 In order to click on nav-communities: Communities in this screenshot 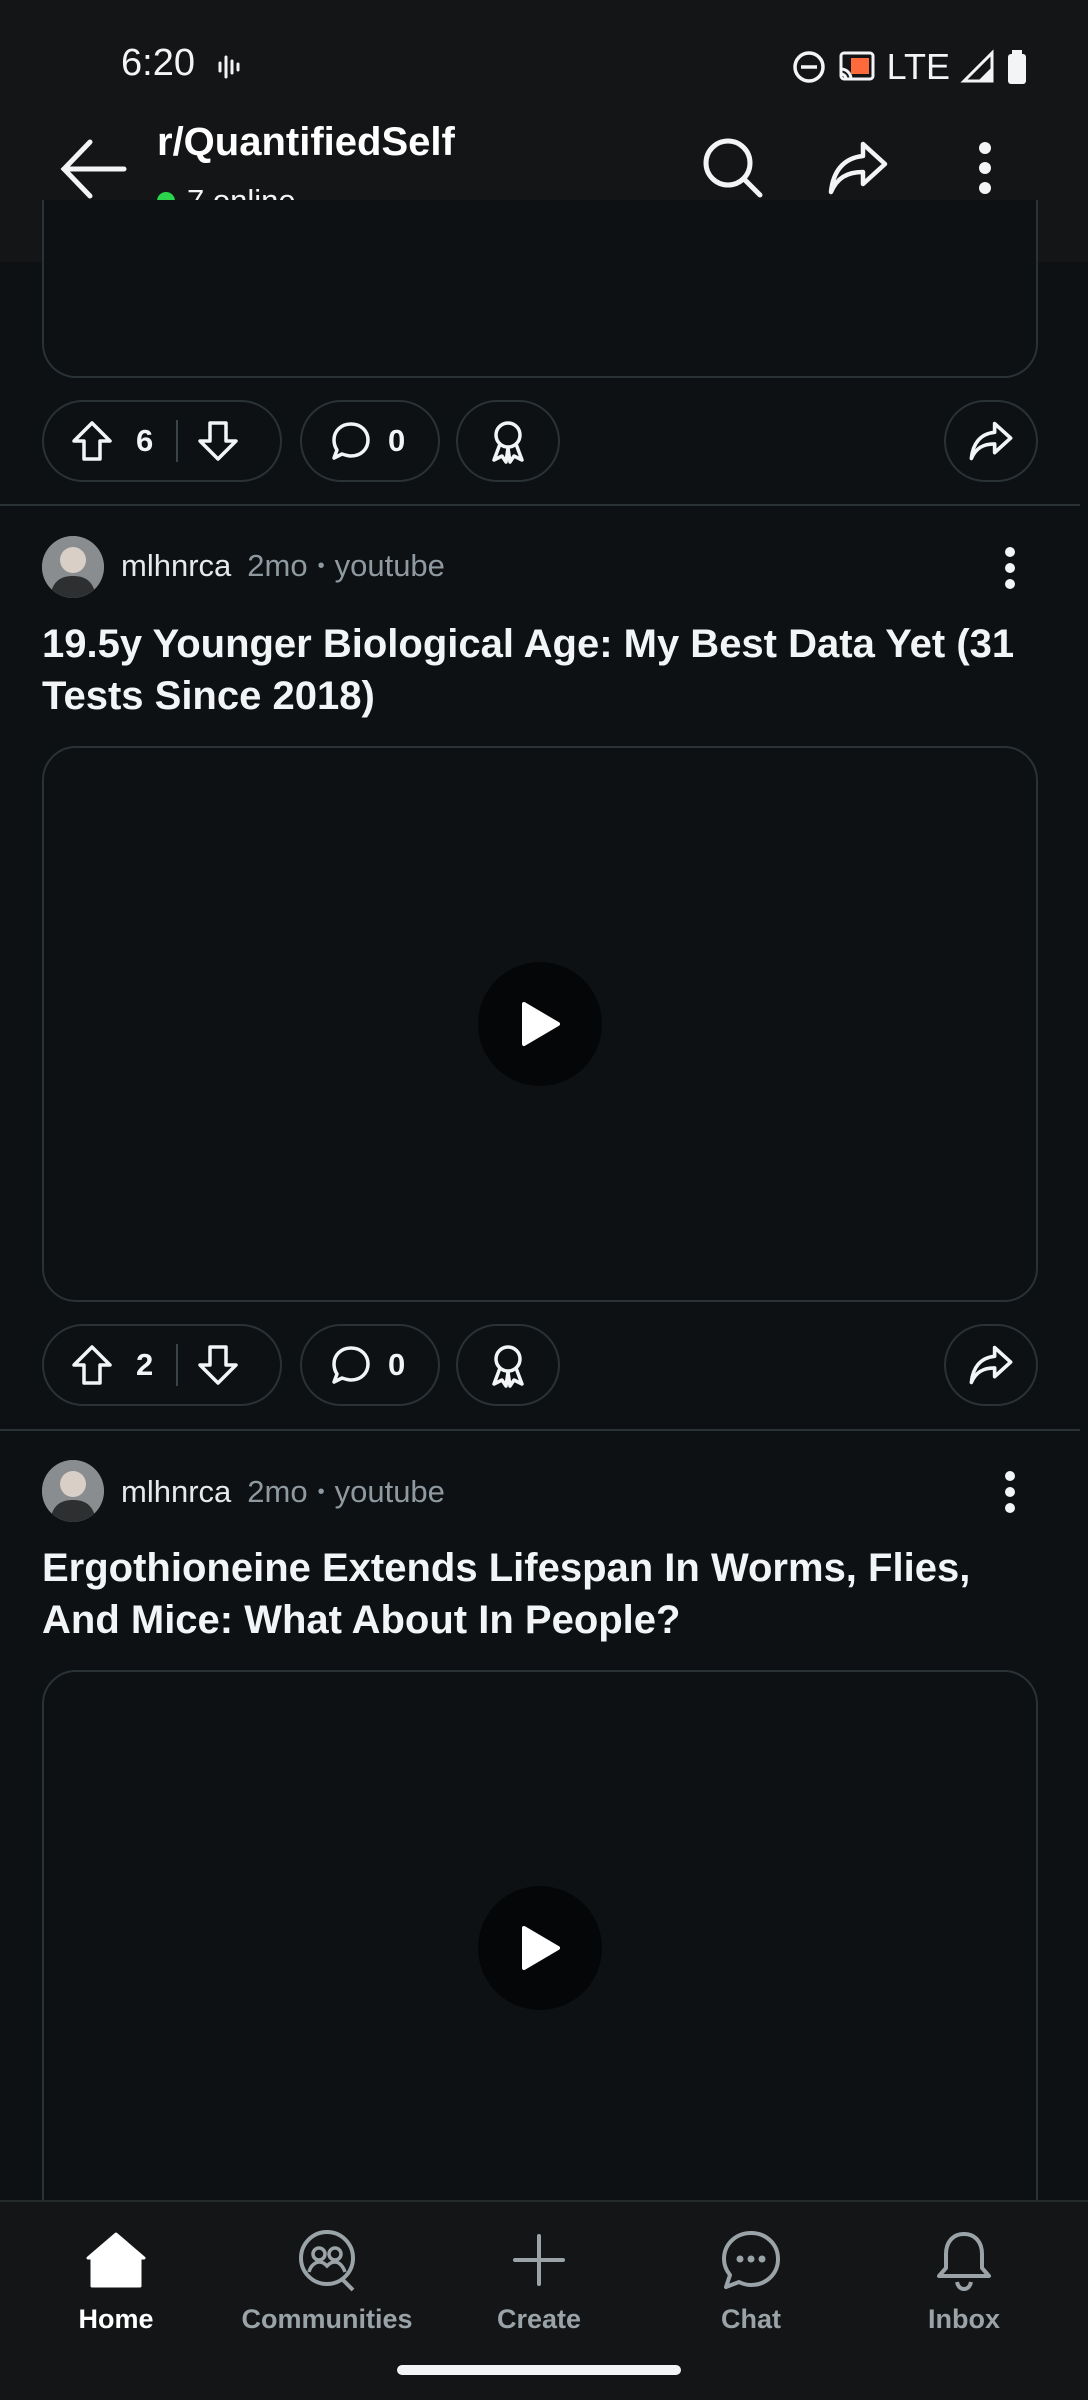, I will do `click(327, 2279)`.